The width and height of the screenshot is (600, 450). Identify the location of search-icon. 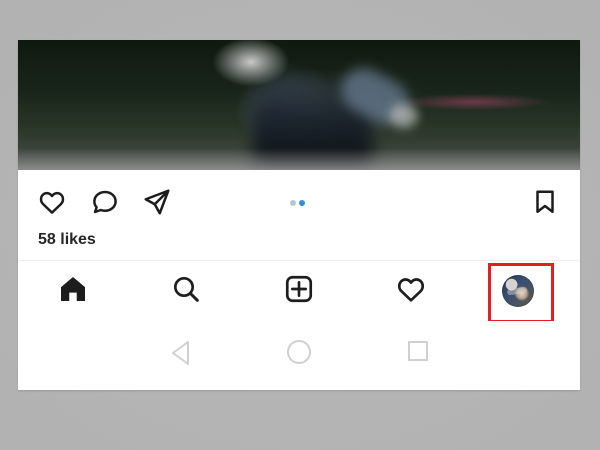
(186, 291).